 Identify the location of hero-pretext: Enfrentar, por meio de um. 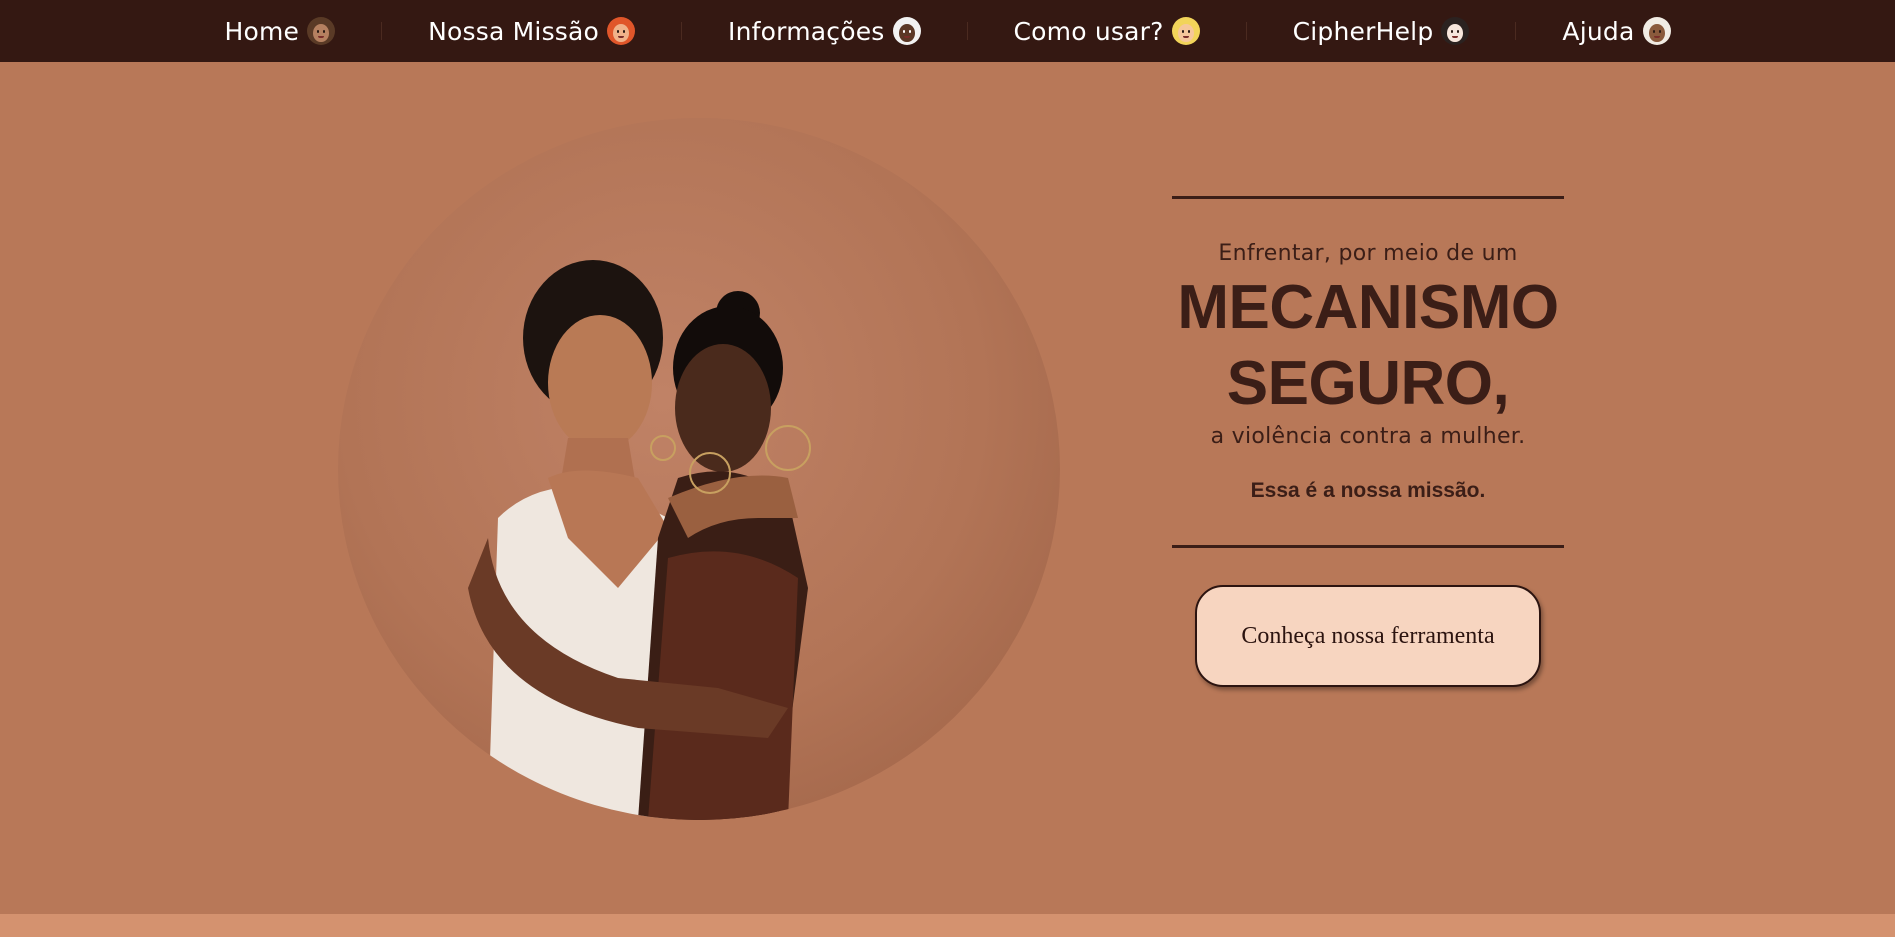
(1368, 253).